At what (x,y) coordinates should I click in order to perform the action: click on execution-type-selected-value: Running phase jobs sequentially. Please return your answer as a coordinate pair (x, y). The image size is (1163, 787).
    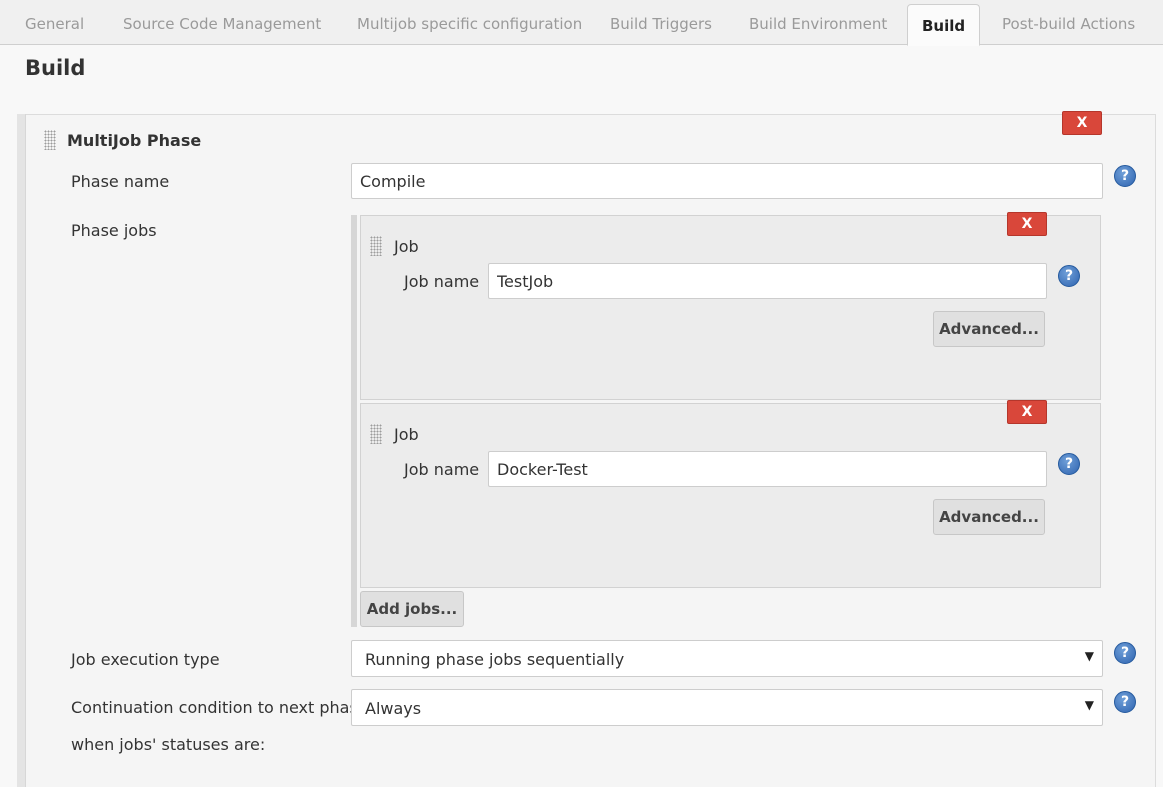
    Looking at the image, I should click on (495, 659).